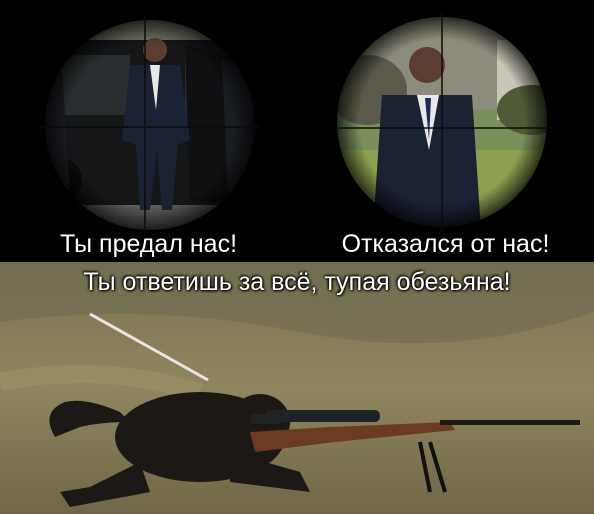 Image resolution: width=594 pixels, height=514 pixels. Describe the element at coordinates (445, 244) in the screenshot. I see `caption-top-right: Отказался от нас!` at that location.